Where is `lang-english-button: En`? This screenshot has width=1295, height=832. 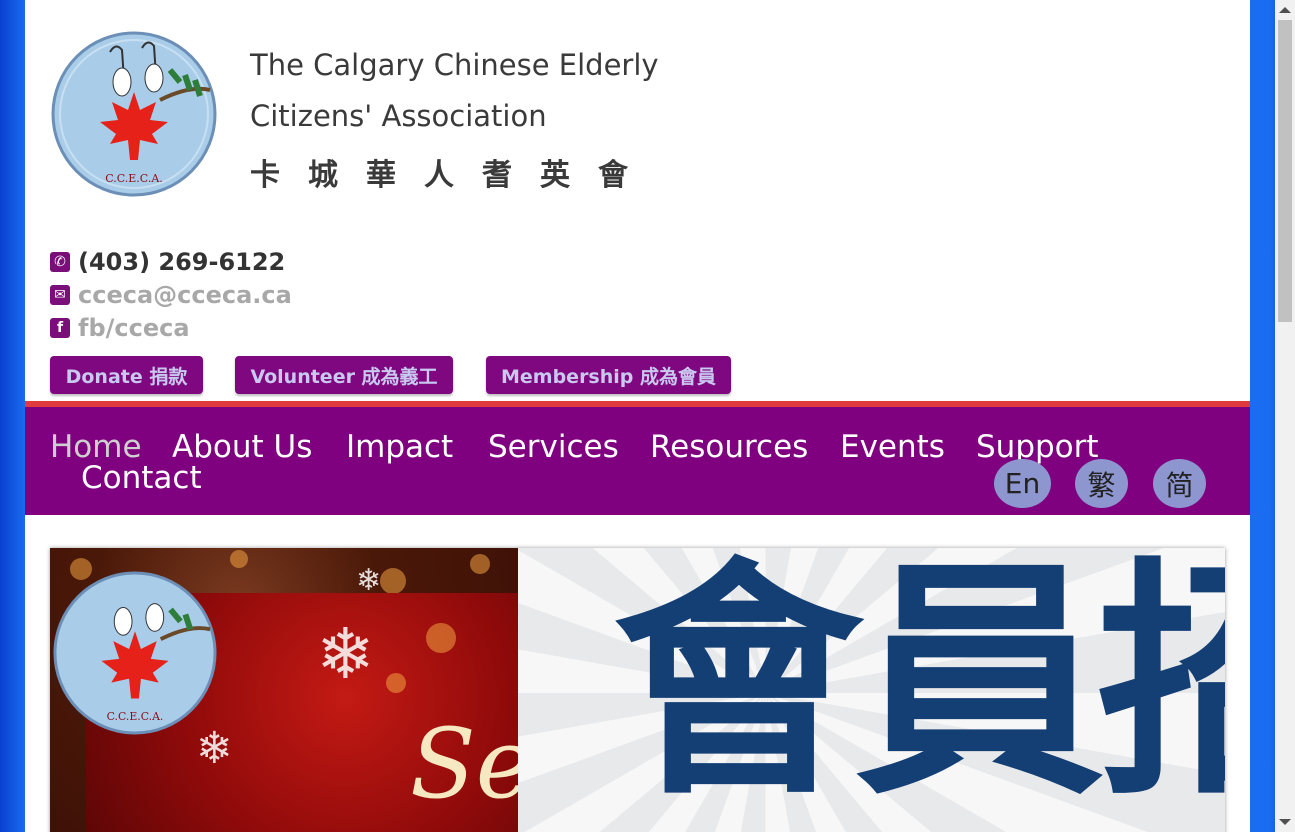 lang-english-button: En is located at coordinates (1022, 483).